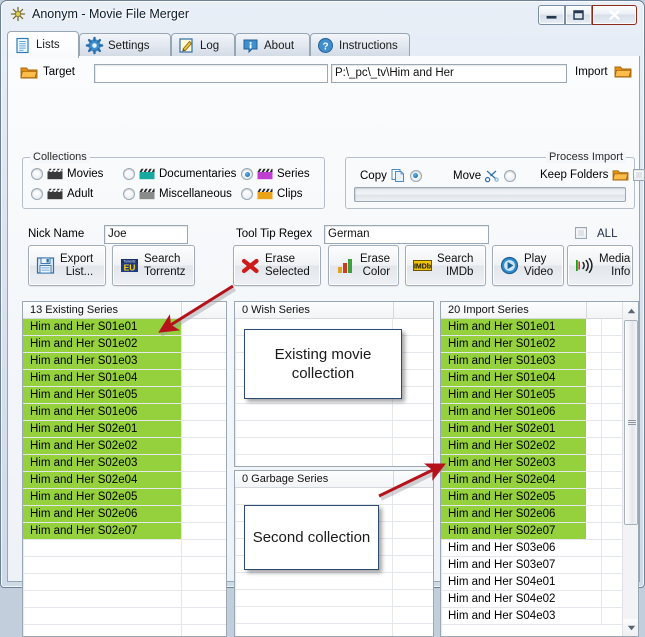 This screenshot has height=637, width=645. I want to click on media-info-button: Media Info, so click(600, 265).